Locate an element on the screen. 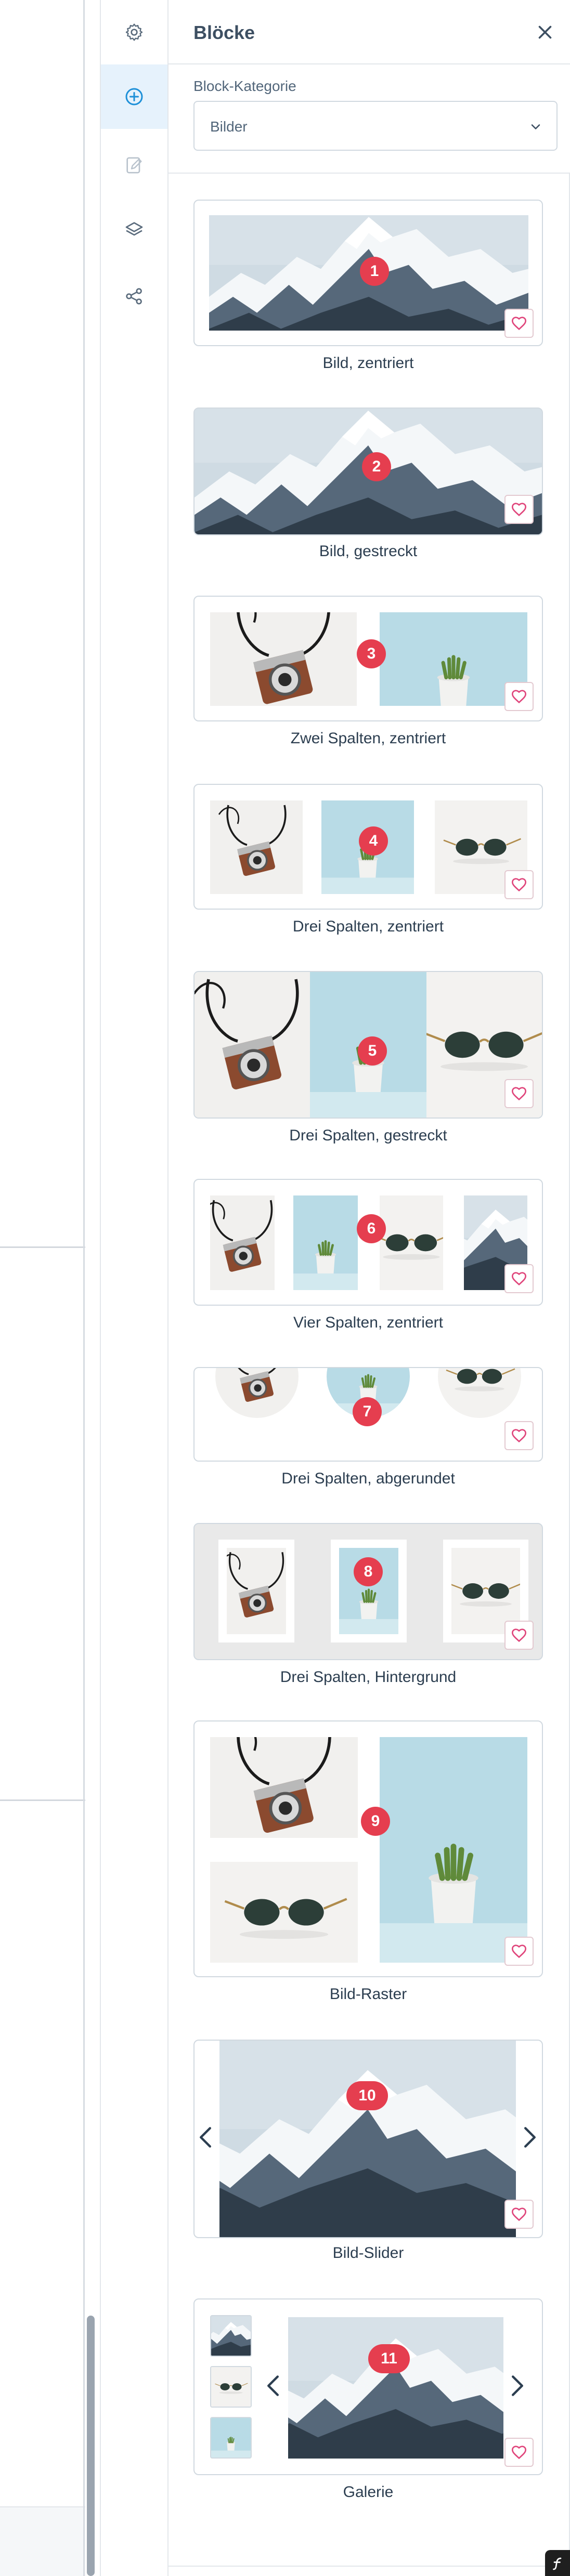 Image resolution: width=570 pixels, height=2576 pixels. symfony-logo-icon is located at coordinates (557, 2563).